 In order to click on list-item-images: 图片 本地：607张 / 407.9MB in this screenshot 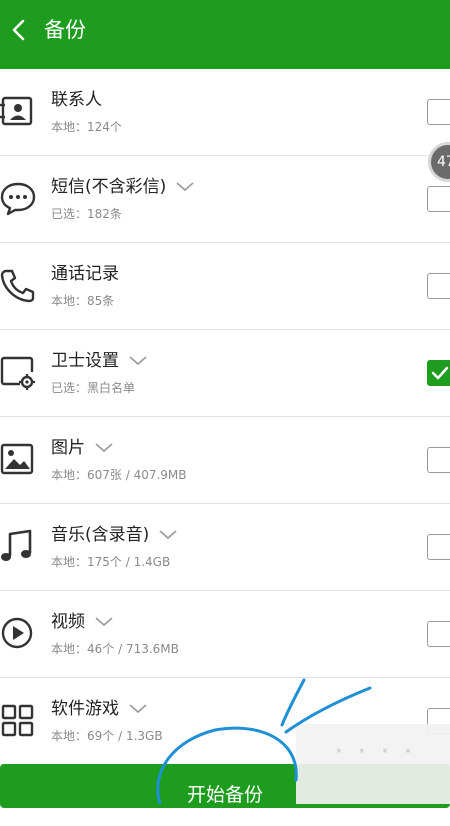, I will do `click(225, 460)`.